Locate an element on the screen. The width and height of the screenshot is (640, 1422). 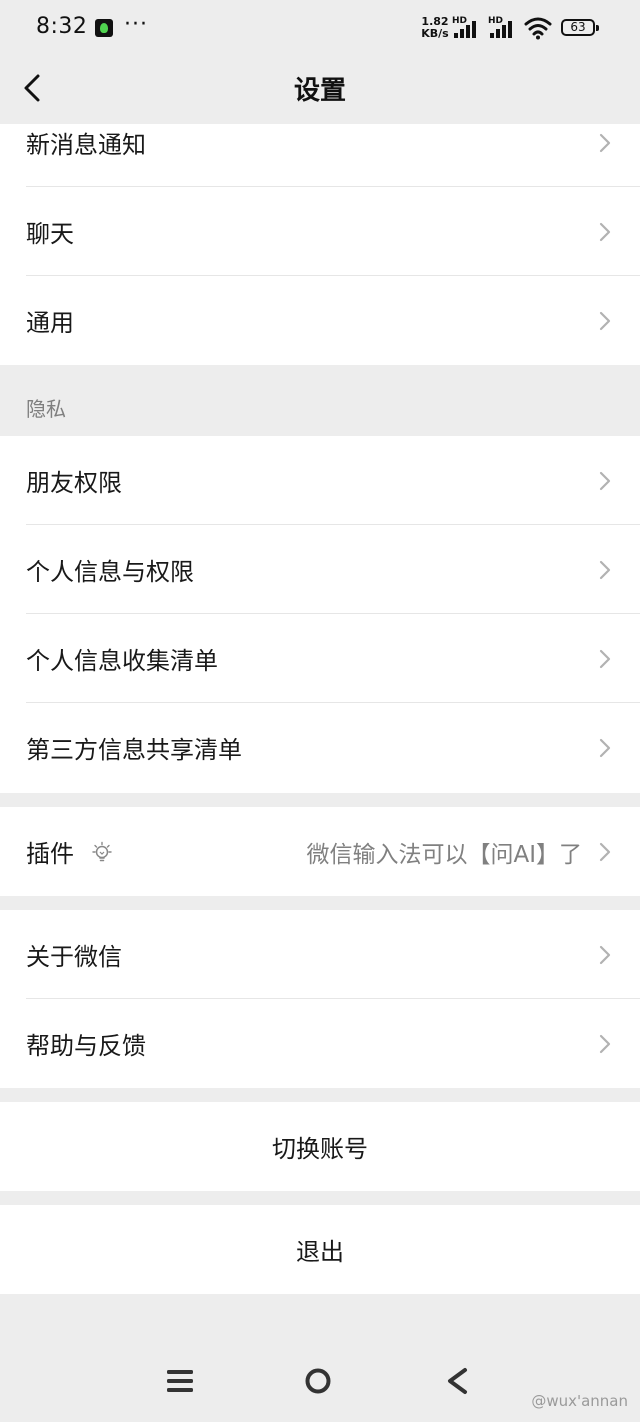
logout-button: 退出 is located at coordinates (320, 1249).